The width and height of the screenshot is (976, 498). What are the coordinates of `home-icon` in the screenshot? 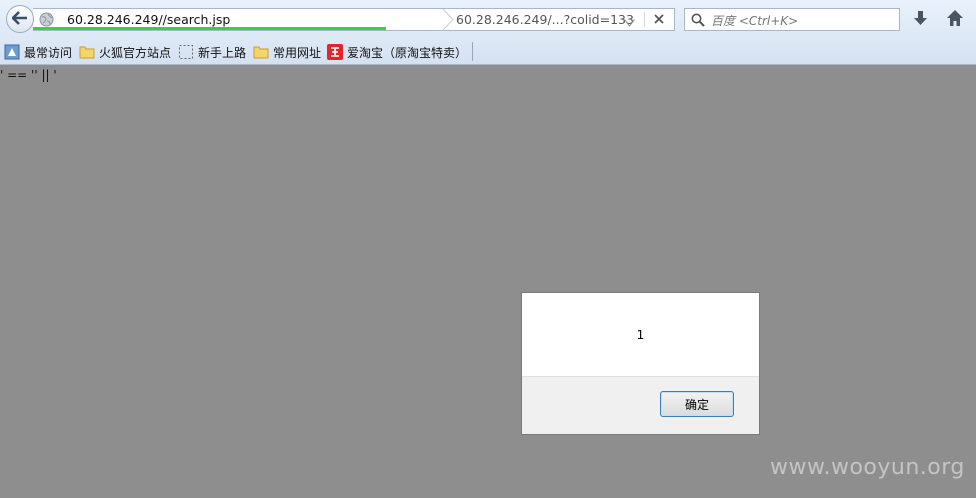 It's located at (955, 19).